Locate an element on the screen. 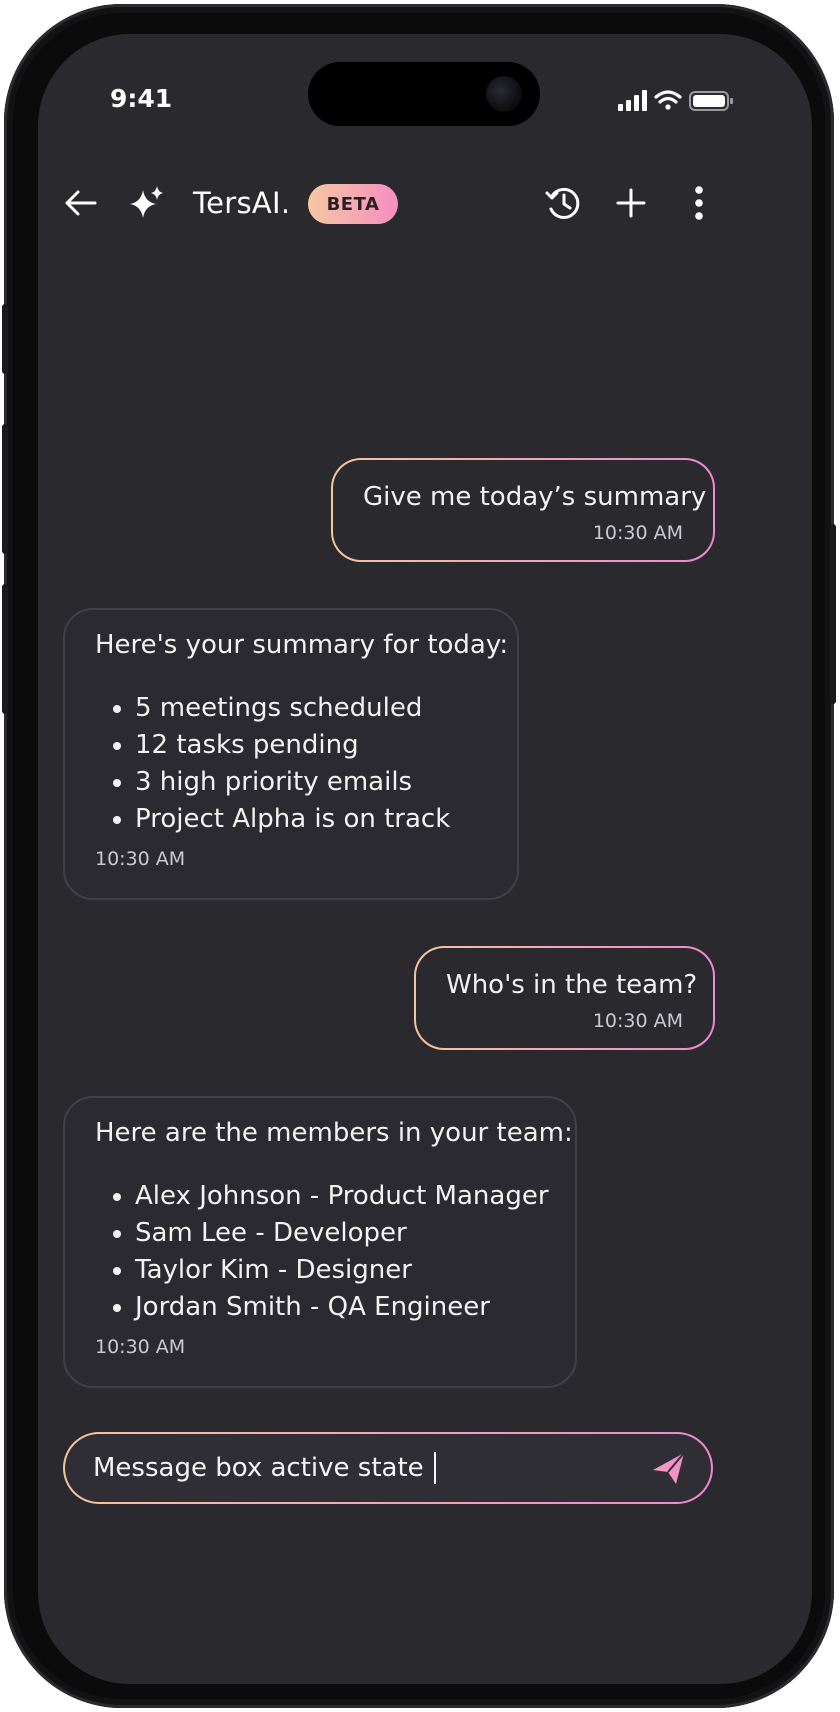 Image resolution: width=840 pixels, height=1712 pixels. side-button-power is located at coordinates (833, 614).